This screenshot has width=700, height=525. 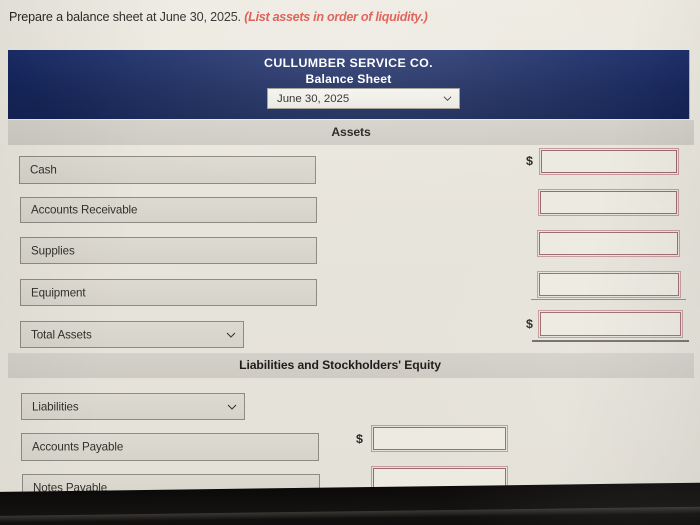 I want to click on section-header-assets-label: Assets, so click(x=351, y=132).